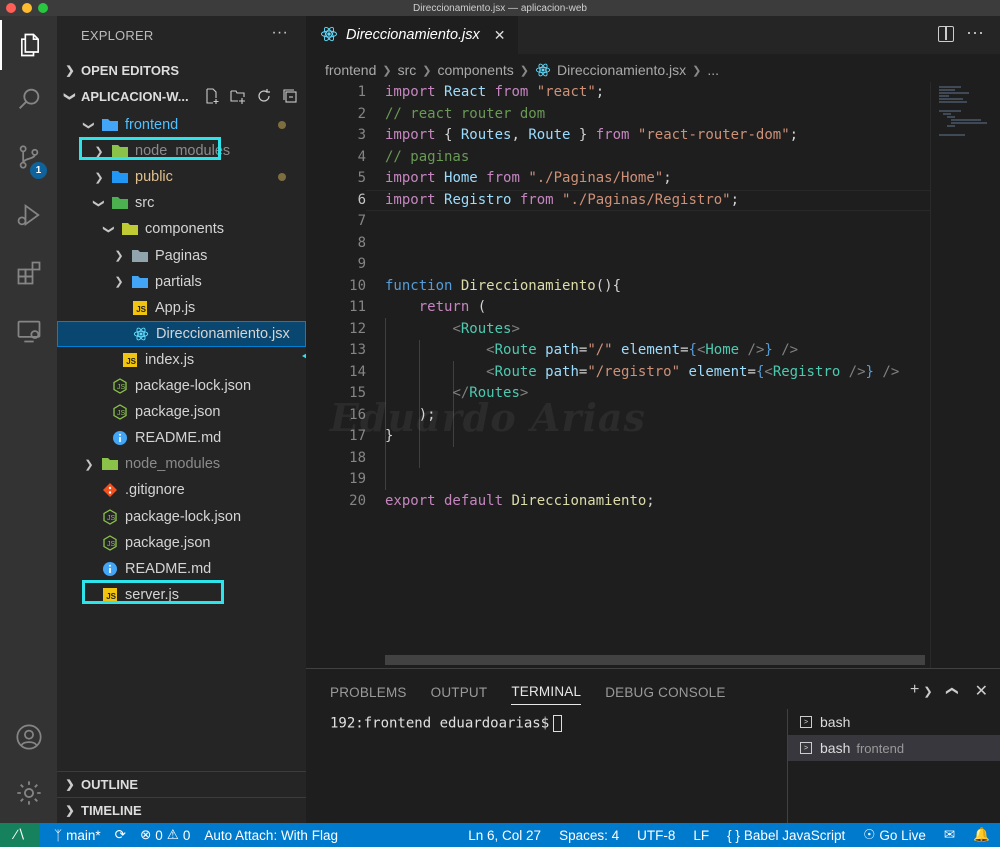 The width and height of the screenshot is (1000, 847). I want to click on explorer-activity-button, so click(28, 45).